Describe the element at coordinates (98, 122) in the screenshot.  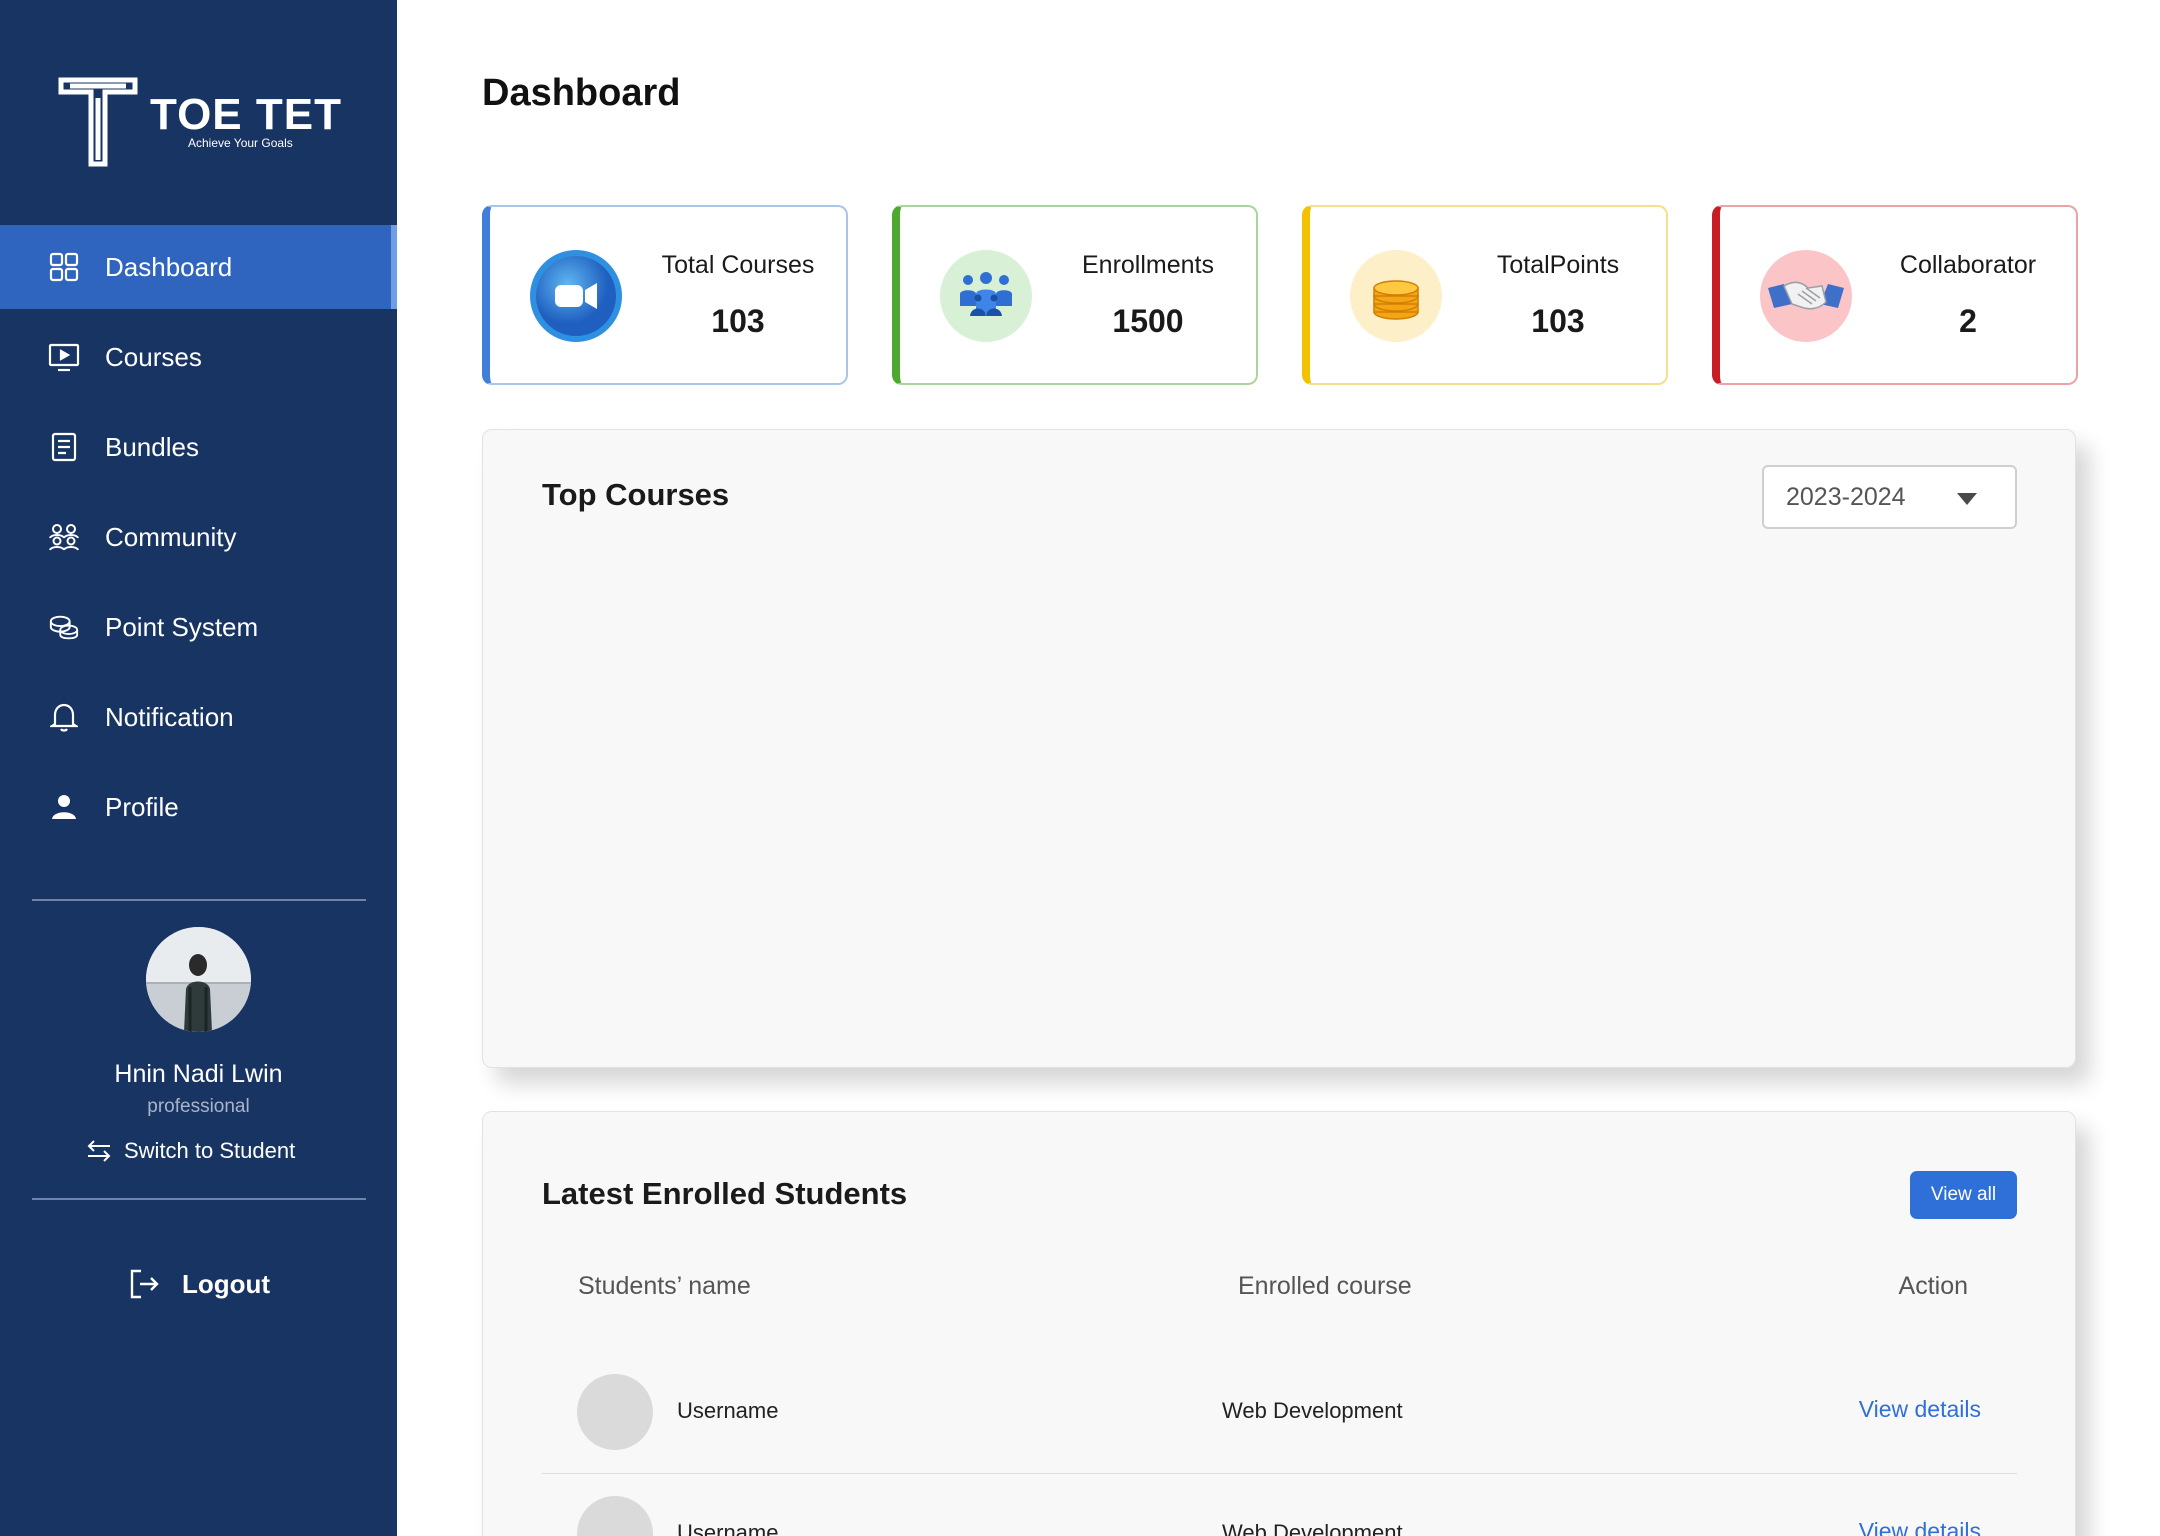
I see `logo-t-icon` at that location.